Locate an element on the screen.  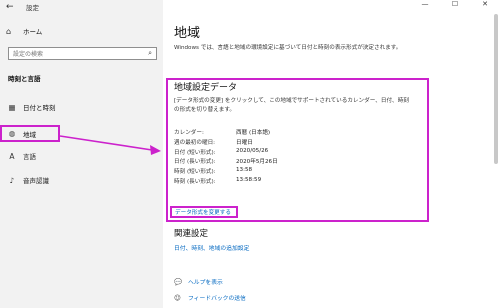
annotation-arrow is located at coordinates (110, 145).